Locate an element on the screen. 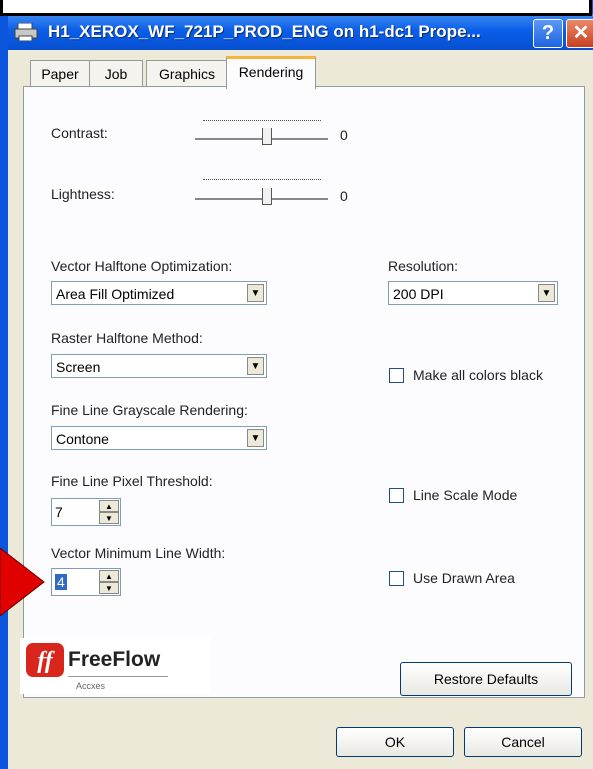 Image resolution: width=593 pixels, height=769 pixels. logo-name: FreeFlow is located at coordinates (114, 659).